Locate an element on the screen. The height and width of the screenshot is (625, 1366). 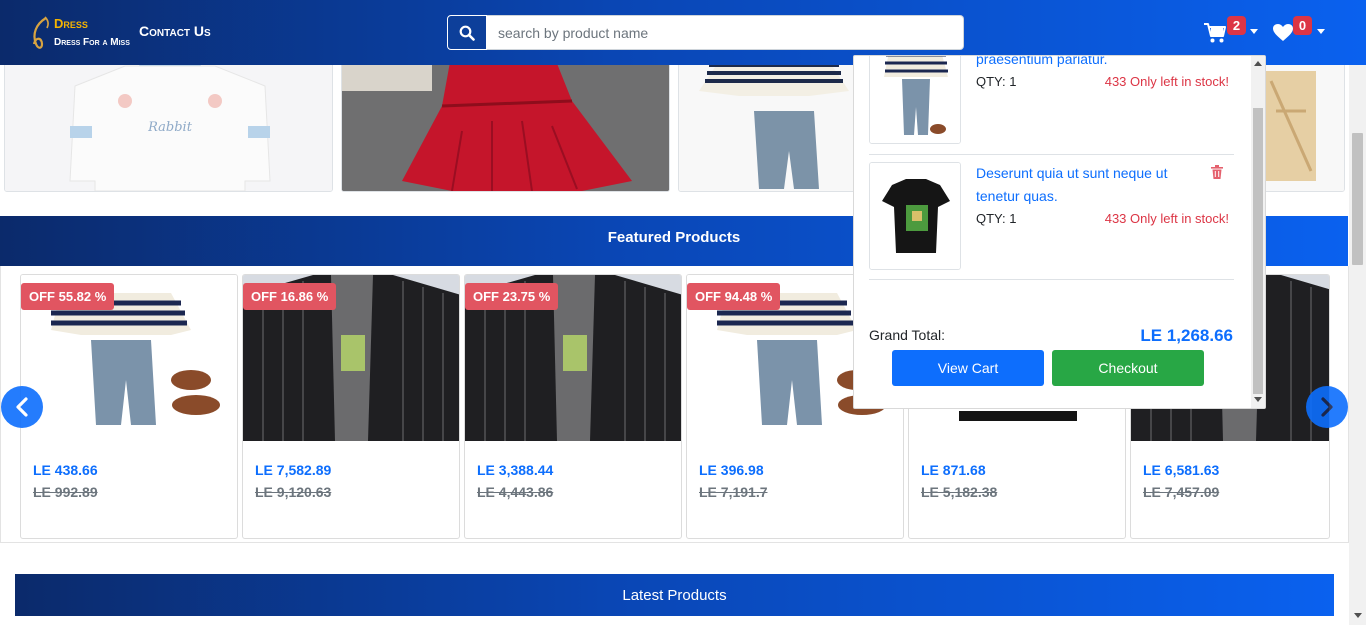
product-price: LE 438.66 is located at coordinates (65, 470).